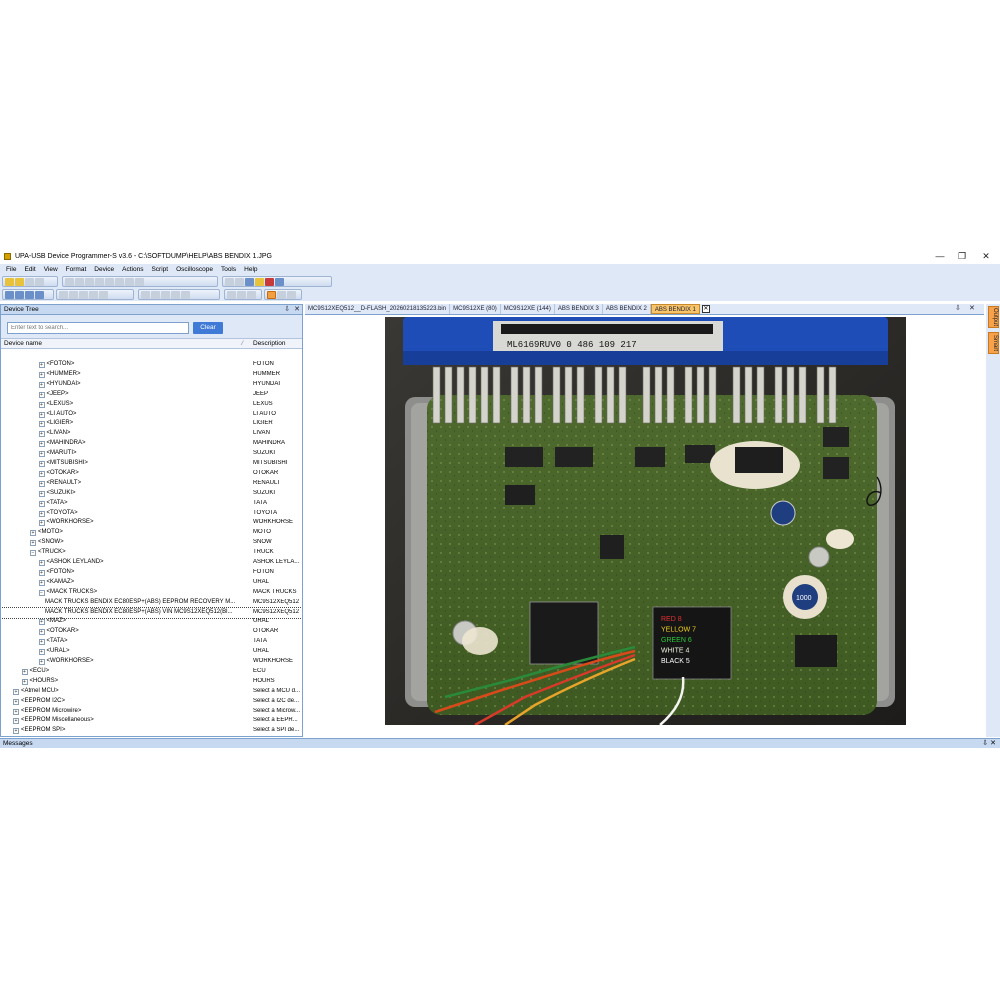 The width and height of the screenshot is (1000, 1000). I want to click on menu-format: Format, so click(76, 269).